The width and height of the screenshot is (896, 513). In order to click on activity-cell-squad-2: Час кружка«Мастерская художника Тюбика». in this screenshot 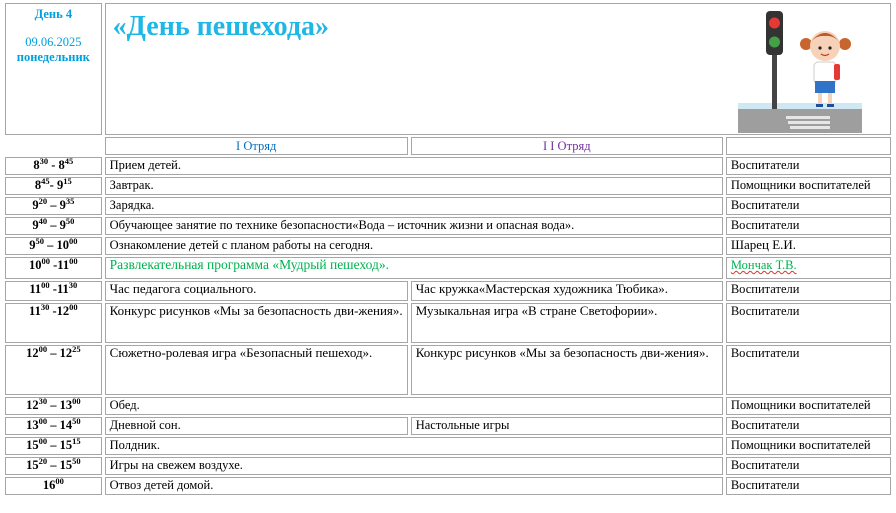, I will do `click(566, 291)`.